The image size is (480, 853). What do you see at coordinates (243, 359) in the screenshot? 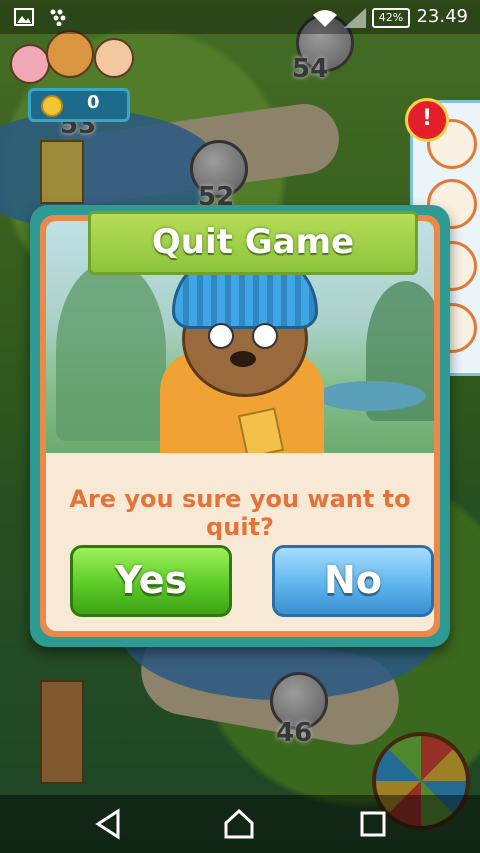
I see `dog-nose` at bounding box center [243, 359].